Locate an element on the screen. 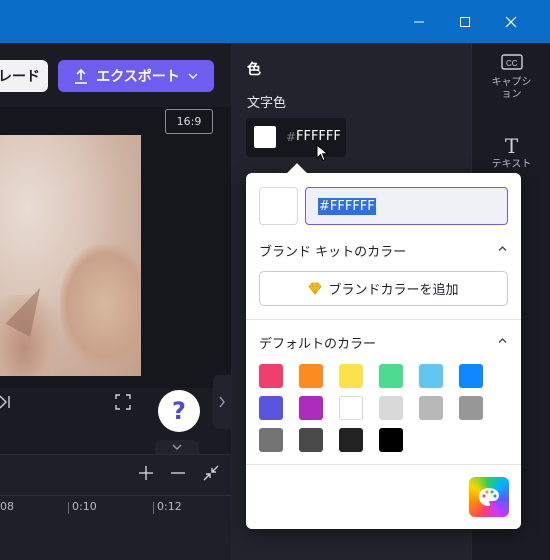  maximize-button is located at coordinates (465, 21).